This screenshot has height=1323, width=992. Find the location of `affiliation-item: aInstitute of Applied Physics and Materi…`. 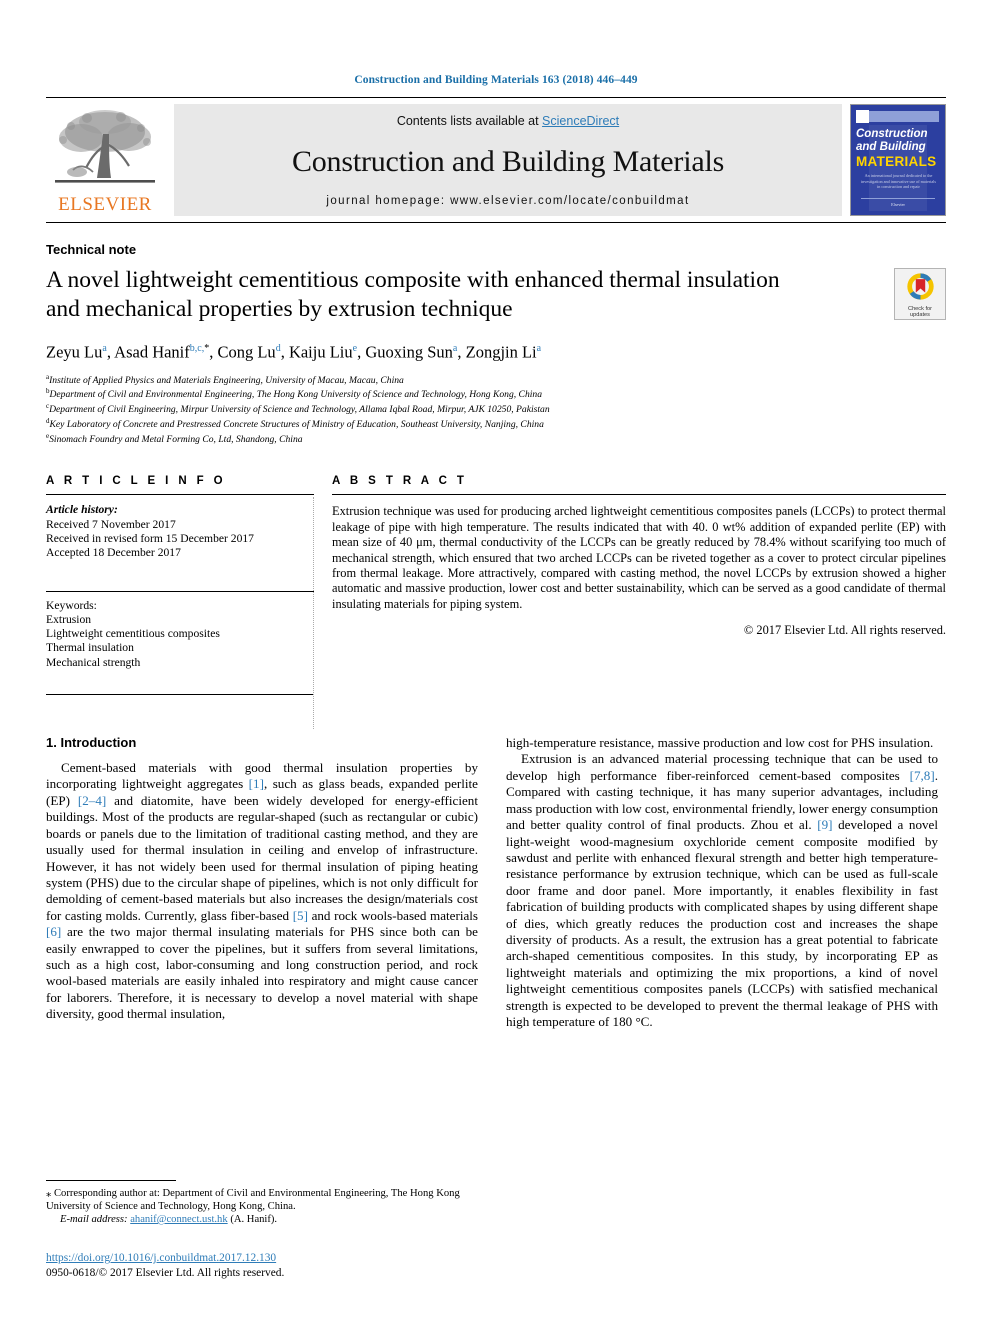

affiliation-item: aInstitute of Applied Physics and Materi… is located at coordinates (496, 379).